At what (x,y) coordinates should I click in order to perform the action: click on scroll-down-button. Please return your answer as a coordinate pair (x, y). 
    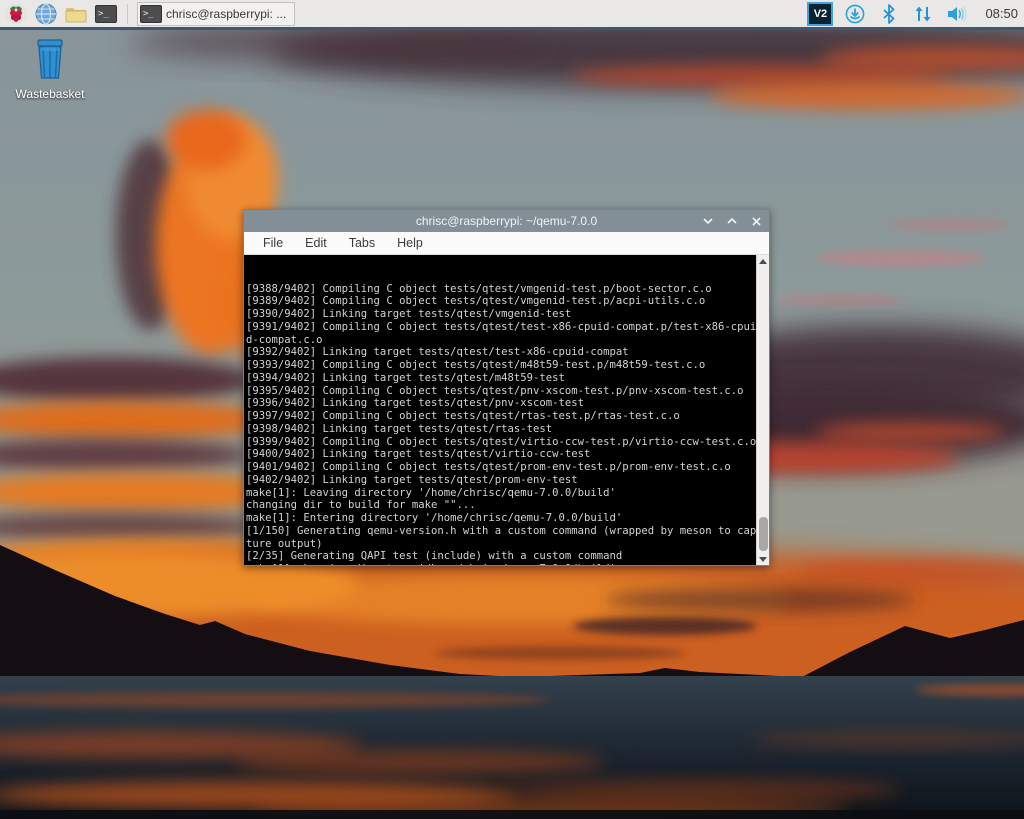
    Looking at the image, I should click on (763, 559).